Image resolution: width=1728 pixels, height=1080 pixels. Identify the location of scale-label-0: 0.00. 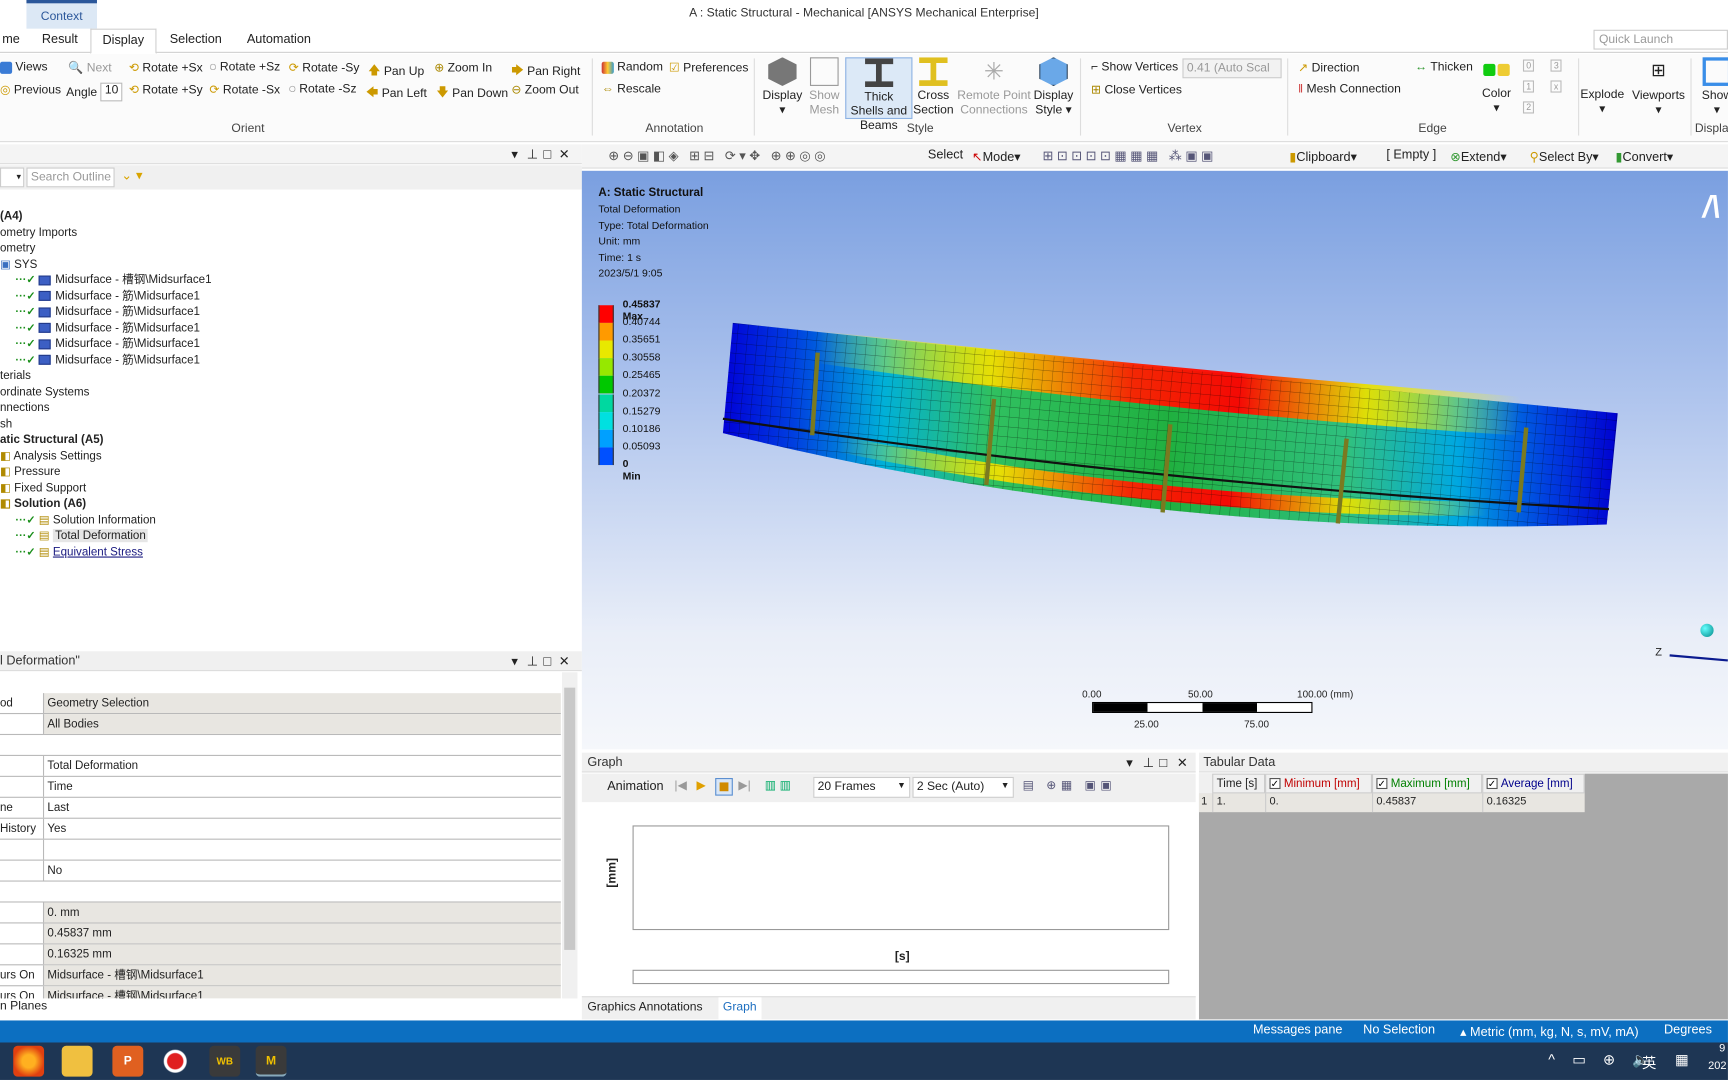
(1092, 694).